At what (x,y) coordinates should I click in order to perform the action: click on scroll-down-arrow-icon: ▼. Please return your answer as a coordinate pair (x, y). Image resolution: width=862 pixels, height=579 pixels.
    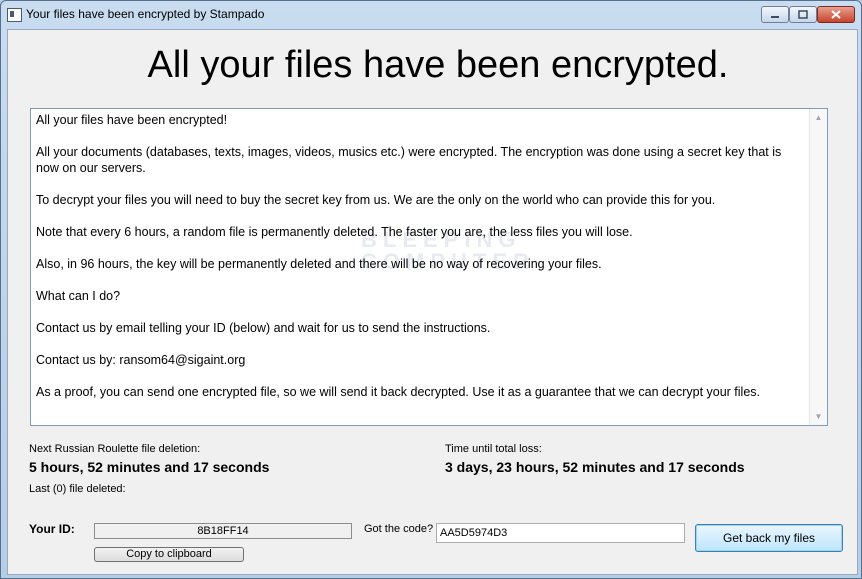
    Looking at the image, I should click on (818, 416).